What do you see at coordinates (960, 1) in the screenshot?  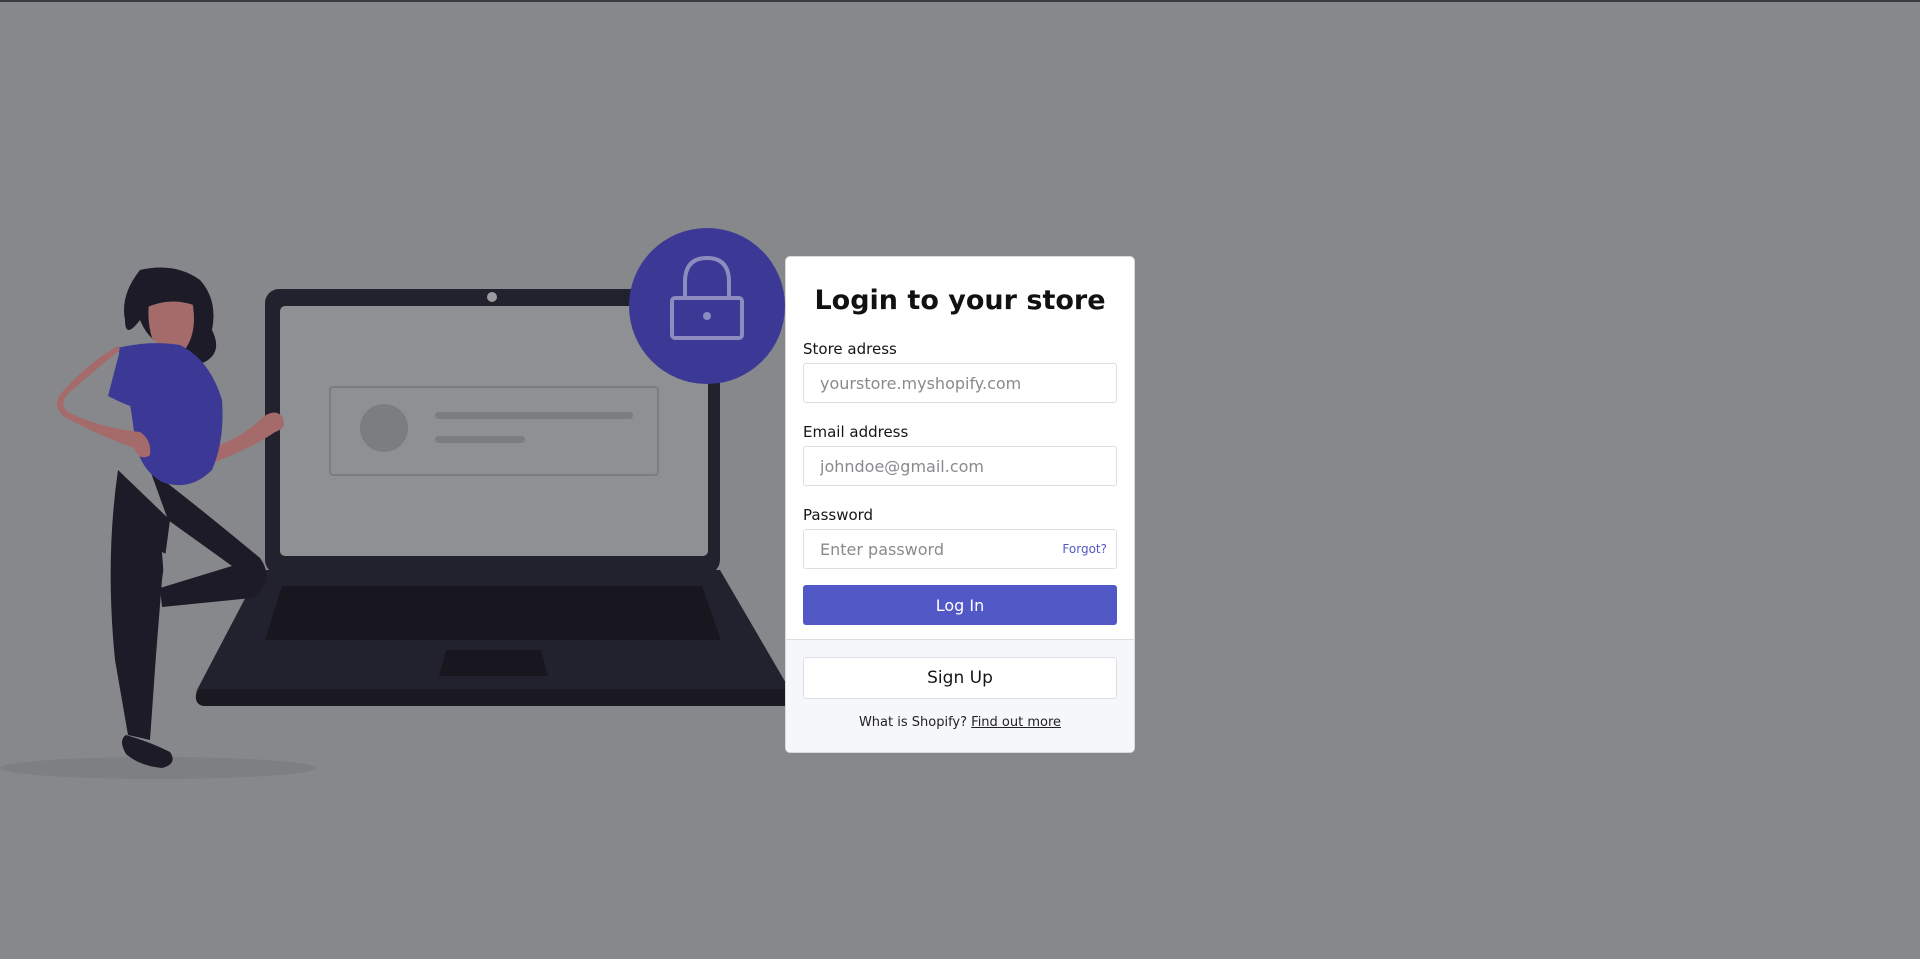 I see `top-border` at bounding box center [960, 1].